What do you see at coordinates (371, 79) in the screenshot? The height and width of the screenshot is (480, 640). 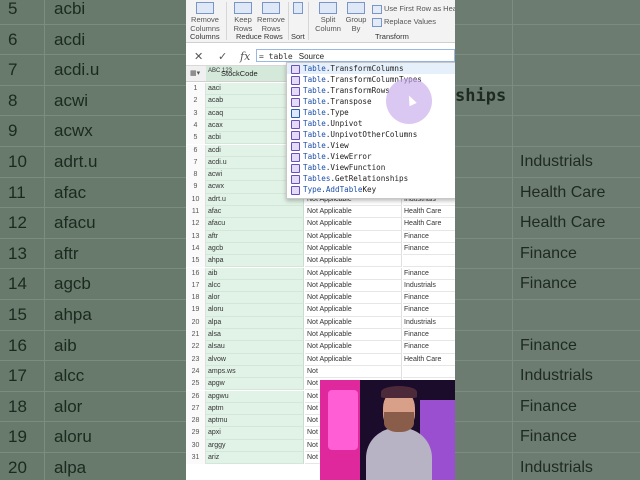 I see `autocomplete-item: Table.TransformColumnTypes` at bounding box center [371, 79].